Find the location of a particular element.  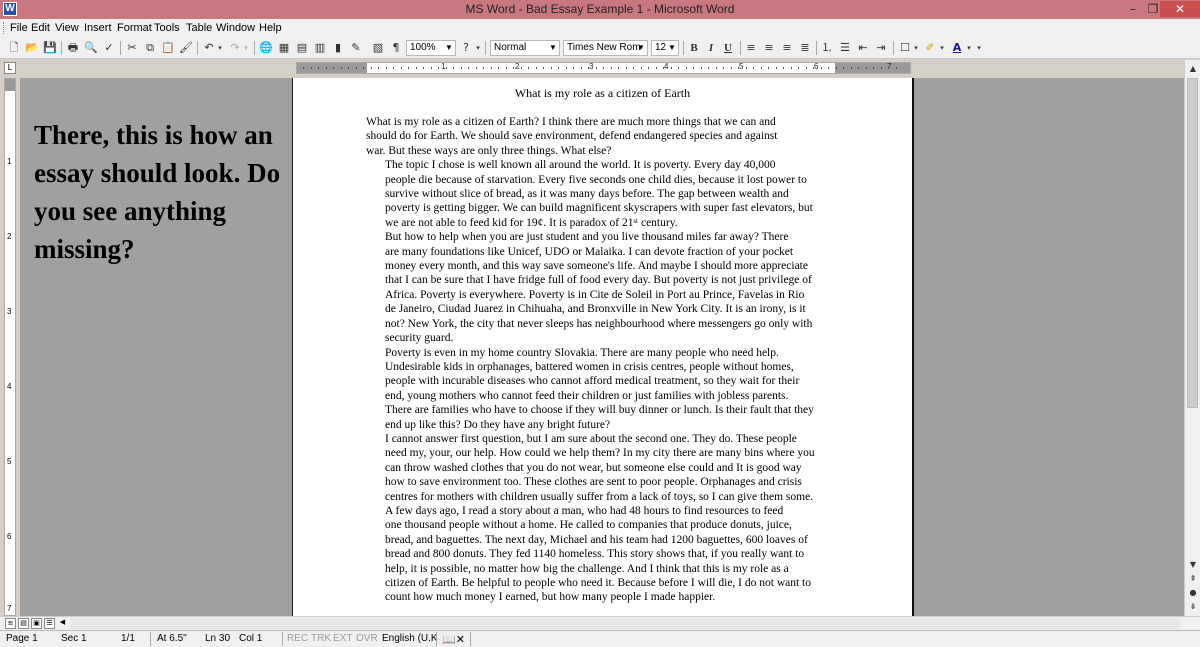

underline-button: U is located at coordinates (728, 48).